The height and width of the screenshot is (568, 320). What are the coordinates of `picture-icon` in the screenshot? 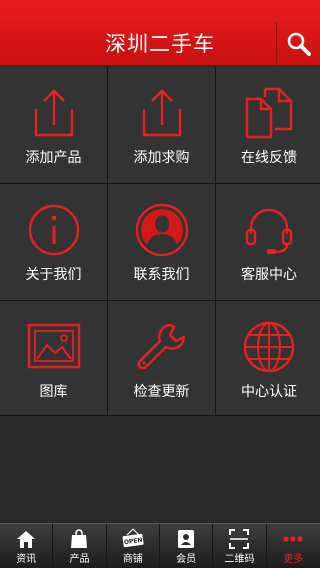 It's located at (53, 346).